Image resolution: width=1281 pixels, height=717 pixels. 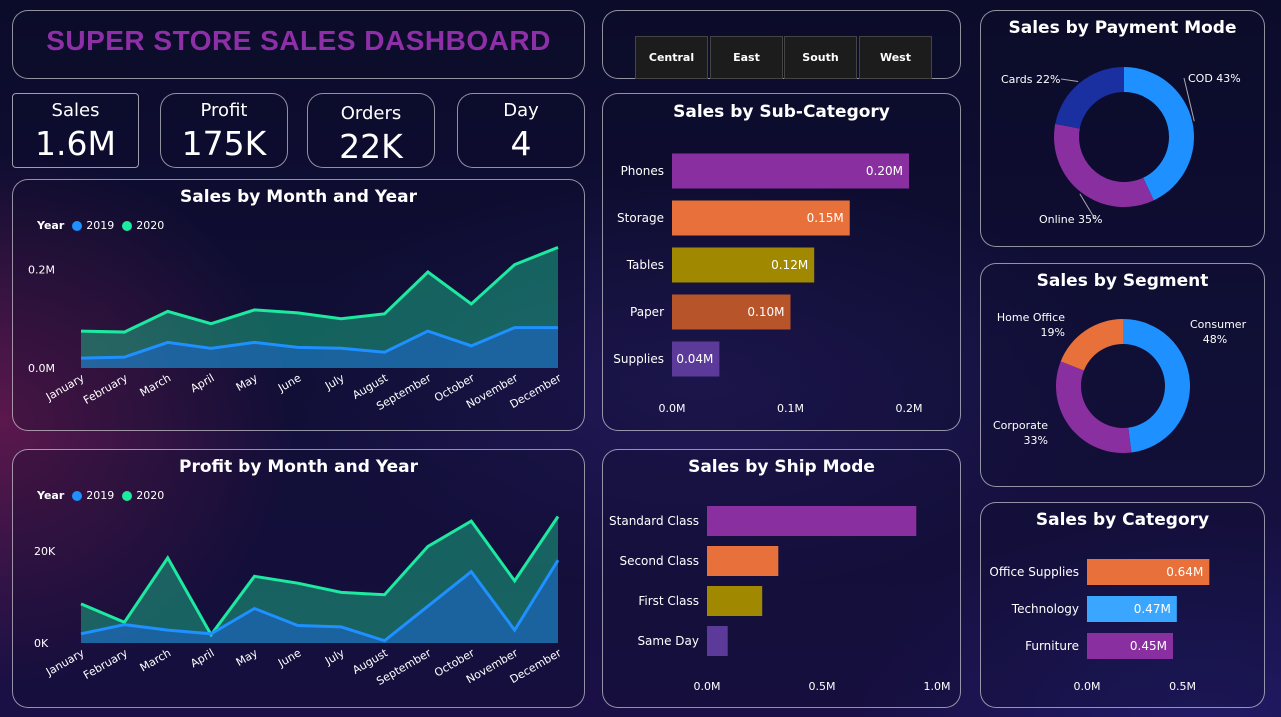 I want to click on payment-chart: COD 43% Online 35% Cards 22%, so click(x=1121, y=146).